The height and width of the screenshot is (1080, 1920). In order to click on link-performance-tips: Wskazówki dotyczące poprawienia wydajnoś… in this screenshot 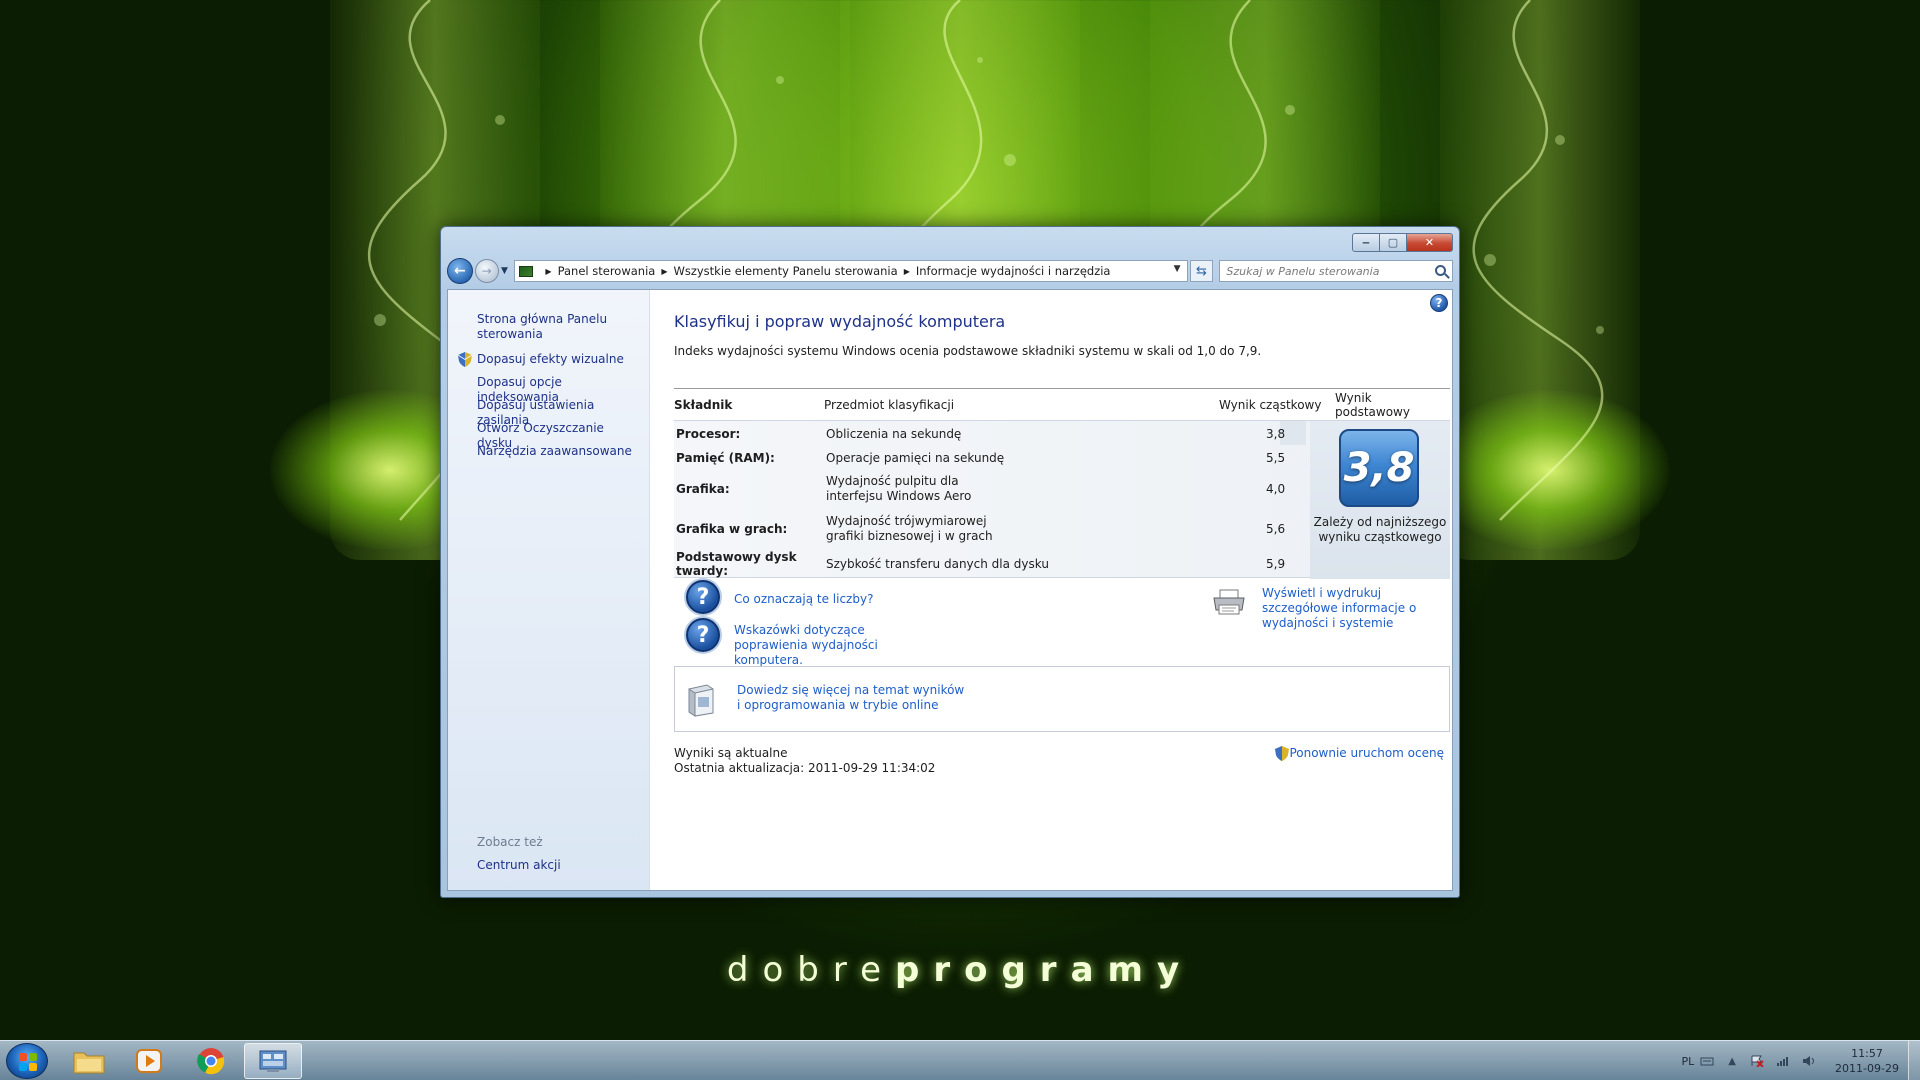, I will do `click(834, 645)`.